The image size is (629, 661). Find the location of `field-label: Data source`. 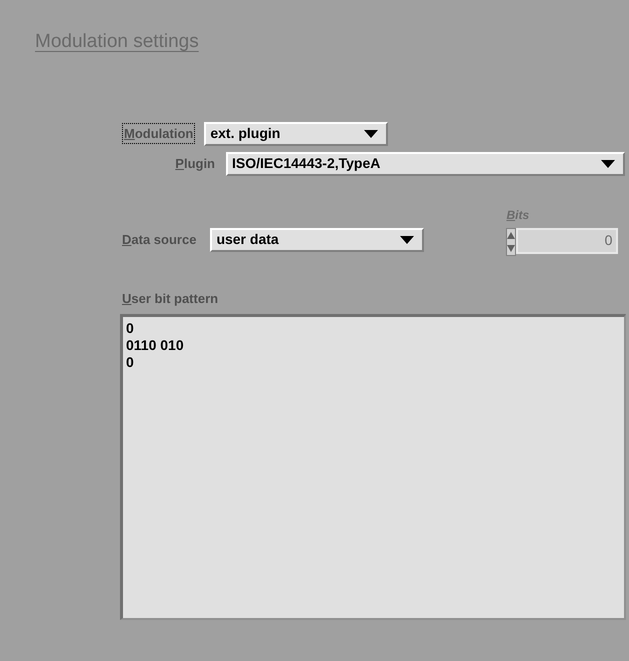

field-label: Data source is located at coordinates (159, 239).